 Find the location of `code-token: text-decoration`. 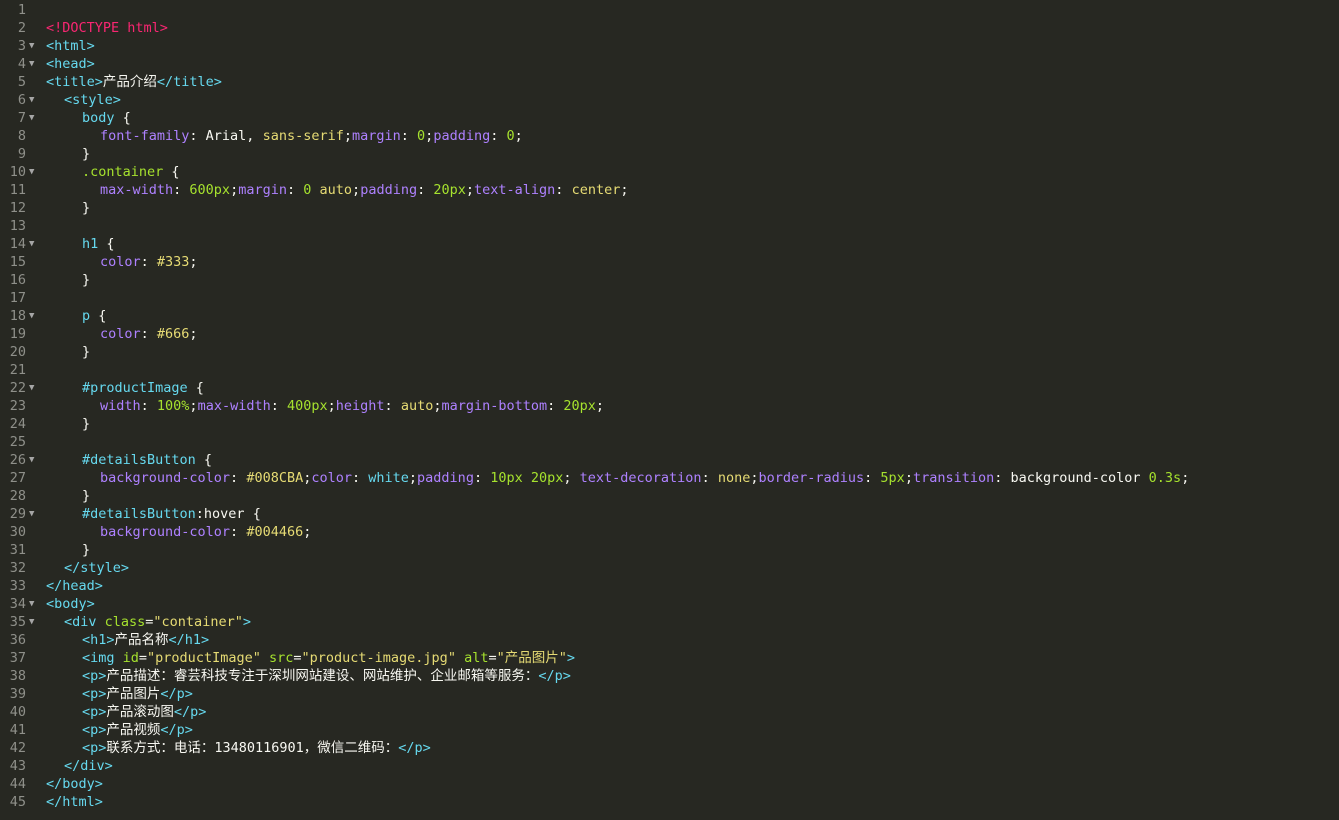

code-token: text-decoration is located at coordinates (640, 478).